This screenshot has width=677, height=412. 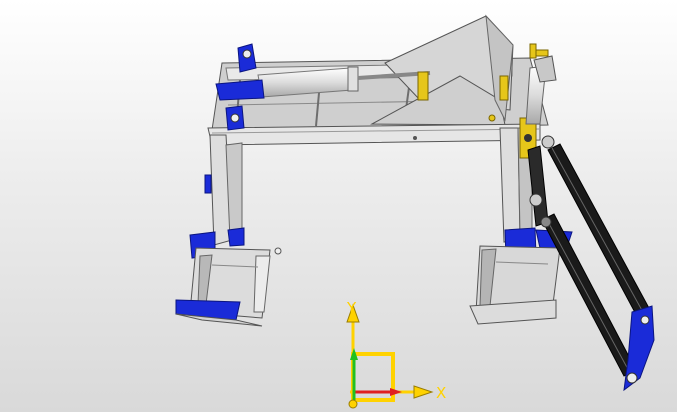 I want to click on triad-y-label: Y, so click(x=351, y=308).